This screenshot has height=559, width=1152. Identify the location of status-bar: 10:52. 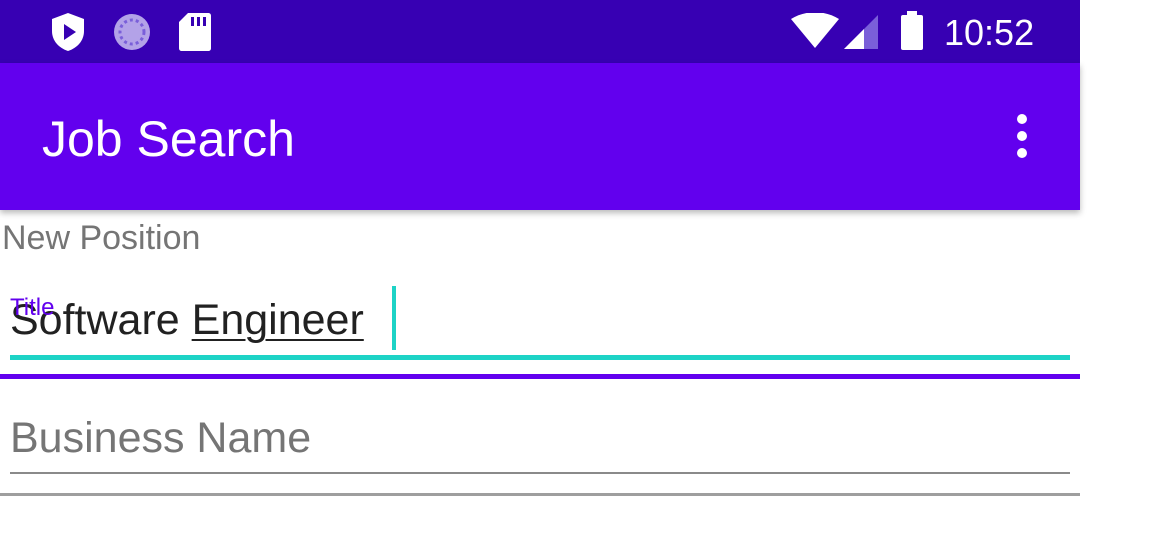
(540, 31).